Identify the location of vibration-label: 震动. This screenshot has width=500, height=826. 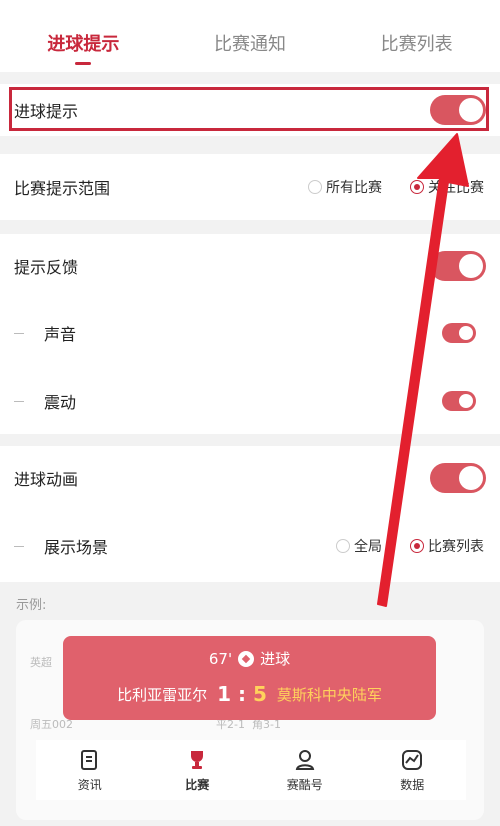
(60, 402).